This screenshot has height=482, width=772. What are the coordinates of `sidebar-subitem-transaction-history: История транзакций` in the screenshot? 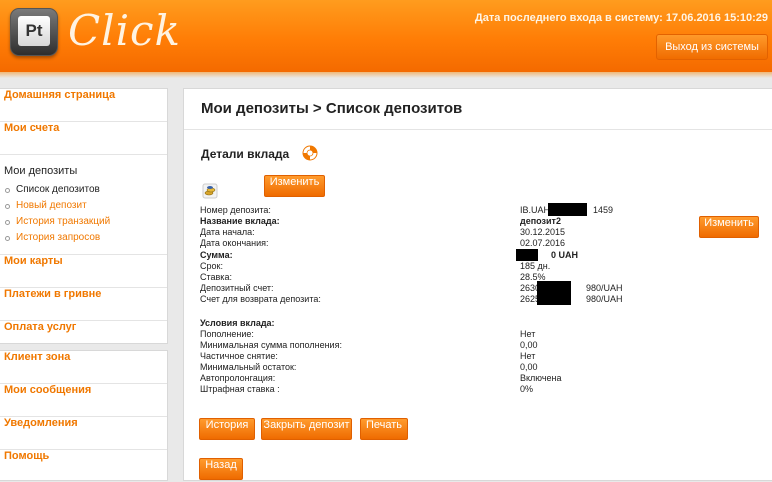 It's located at (85, 222).